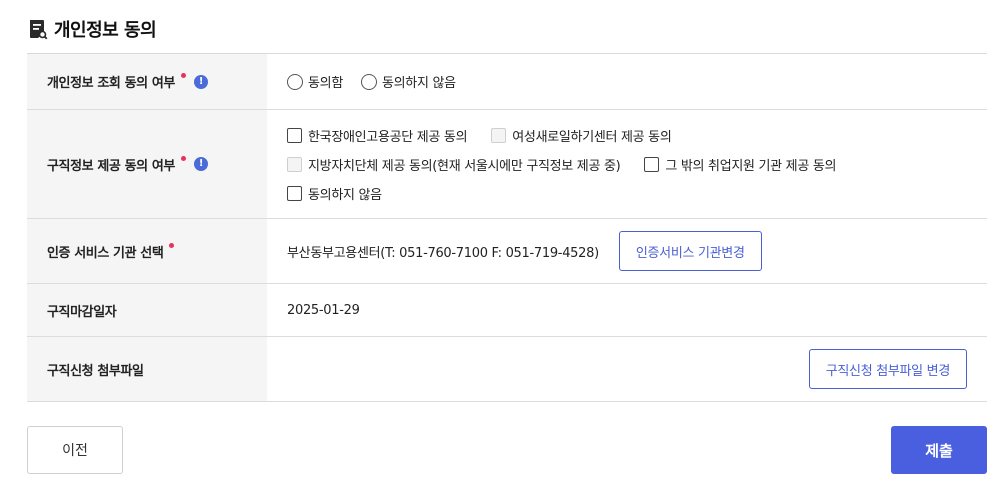  I want to click on change-certification-agency-button: 인증서비스 기관변경, so click(690, 251).